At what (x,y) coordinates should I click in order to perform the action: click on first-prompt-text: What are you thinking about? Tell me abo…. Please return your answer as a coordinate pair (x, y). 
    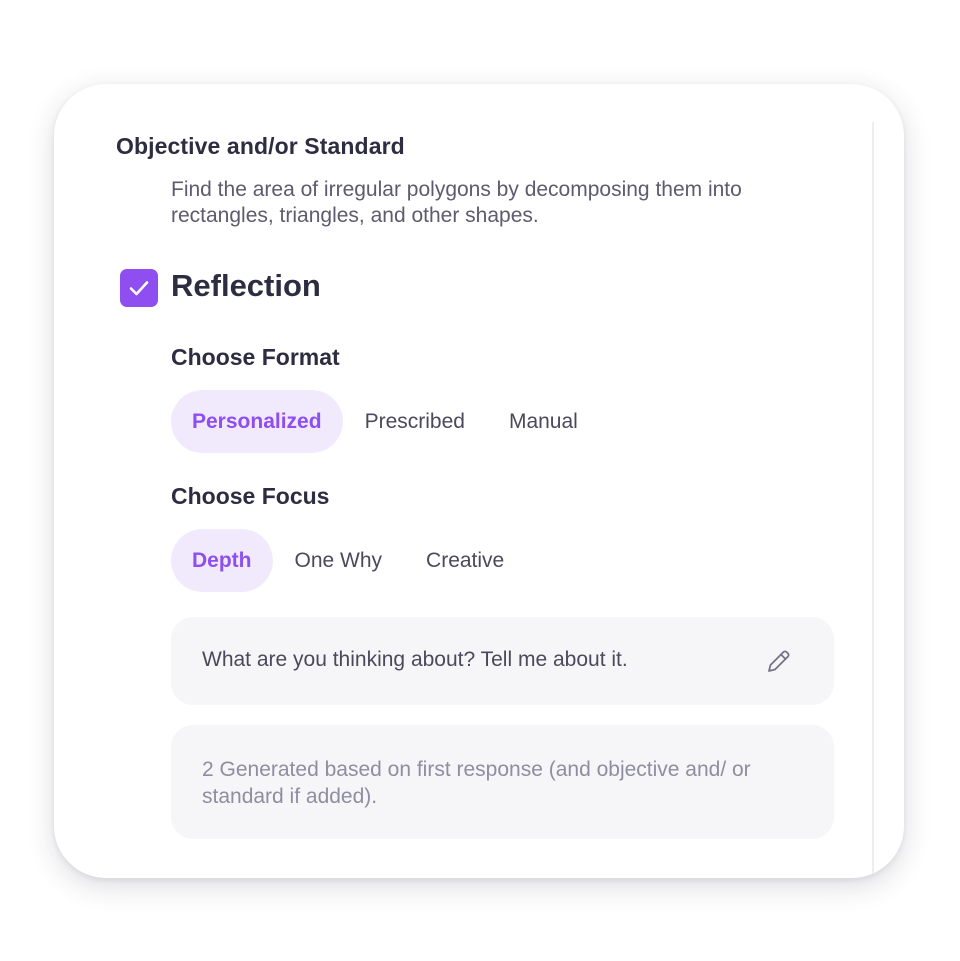
    Looking at the image, I should click on (415, 659).